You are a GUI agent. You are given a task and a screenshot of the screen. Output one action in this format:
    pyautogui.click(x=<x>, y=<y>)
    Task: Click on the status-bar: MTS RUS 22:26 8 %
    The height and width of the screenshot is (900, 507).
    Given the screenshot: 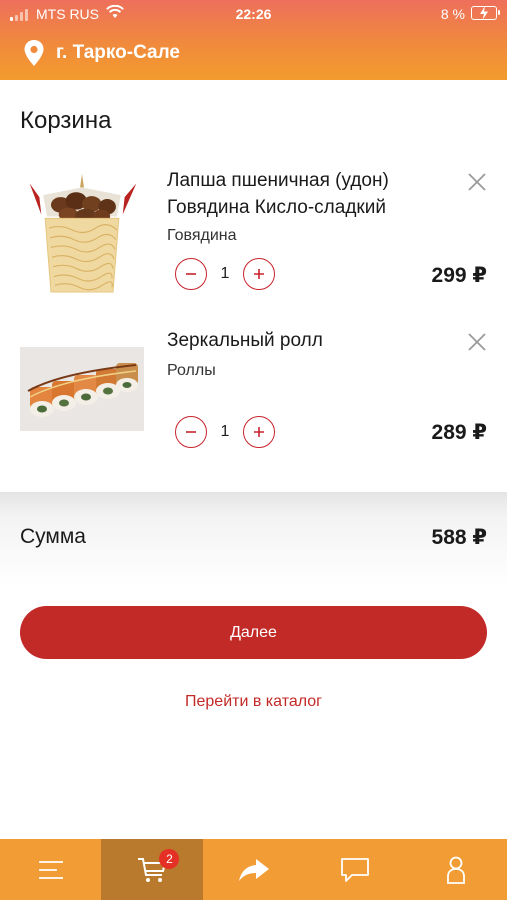 What is the action you would take?
    pyautogui.click(x=253, y=14)
    